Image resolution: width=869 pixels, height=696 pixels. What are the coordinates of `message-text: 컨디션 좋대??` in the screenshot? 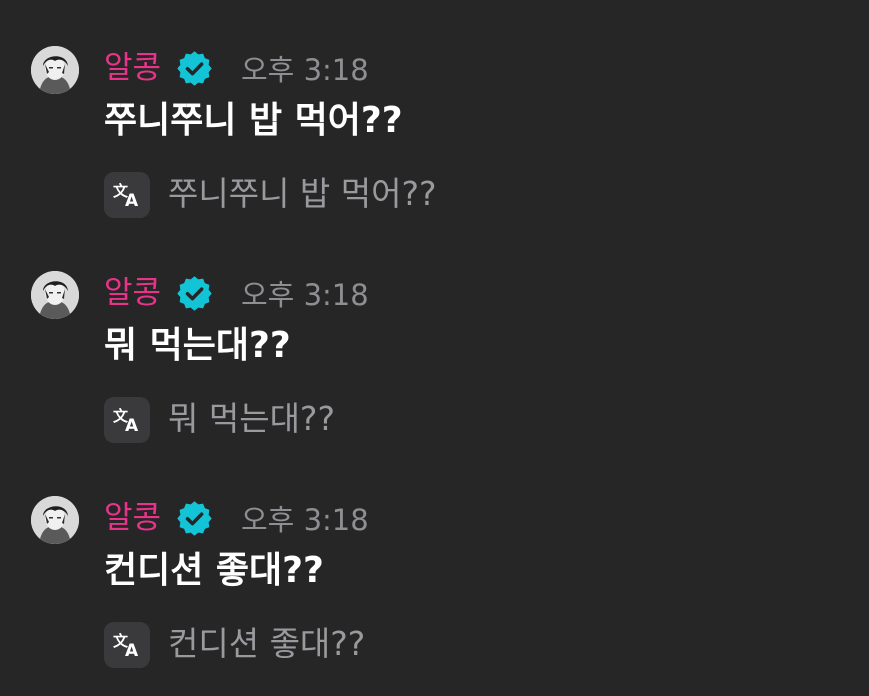 It's located at (214, 570).